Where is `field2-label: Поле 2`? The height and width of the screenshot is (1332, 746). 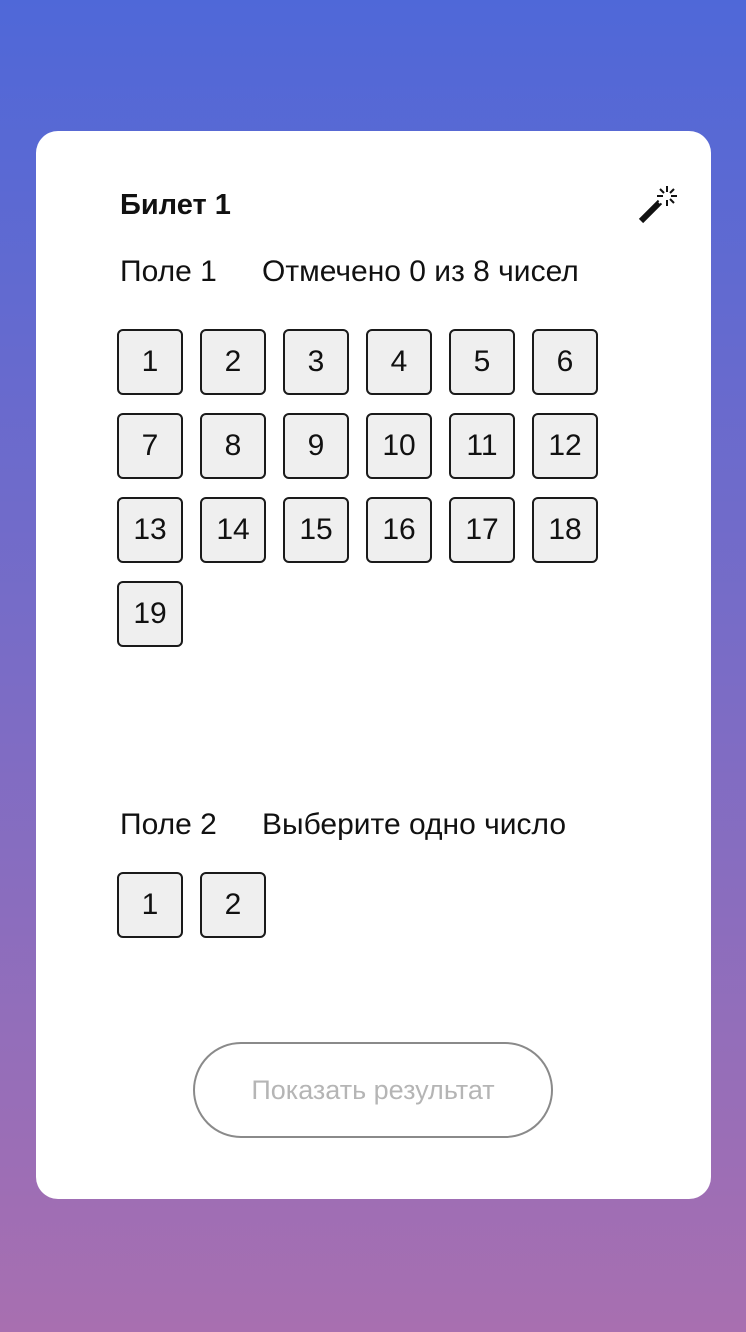
field2-label: Поле 2 is located at coordinates (168, 824).